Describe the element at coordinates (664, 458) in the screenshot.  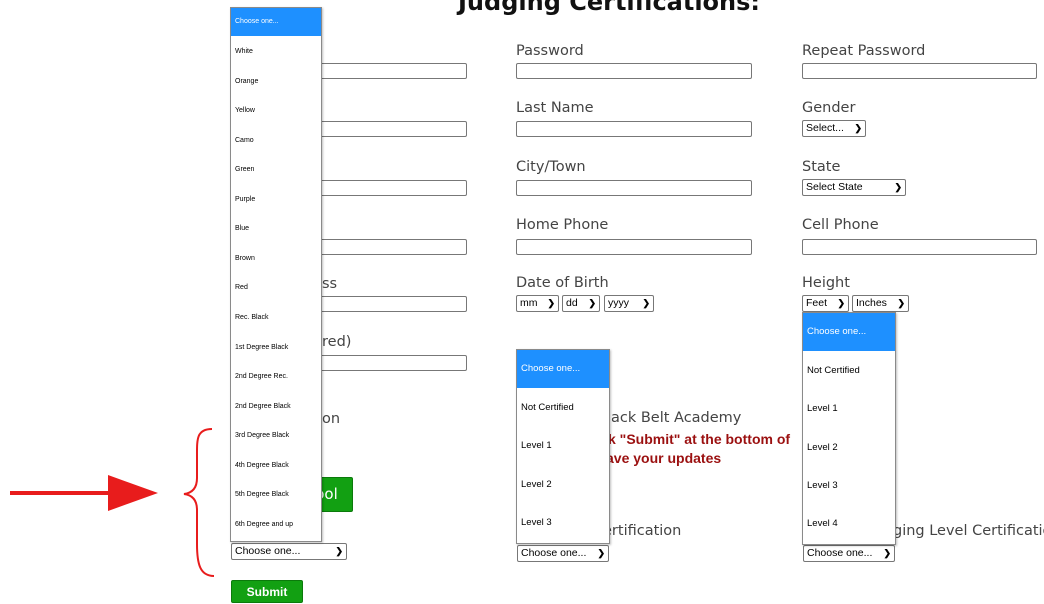
I see `notice-line-2: ave your updates` at that location.